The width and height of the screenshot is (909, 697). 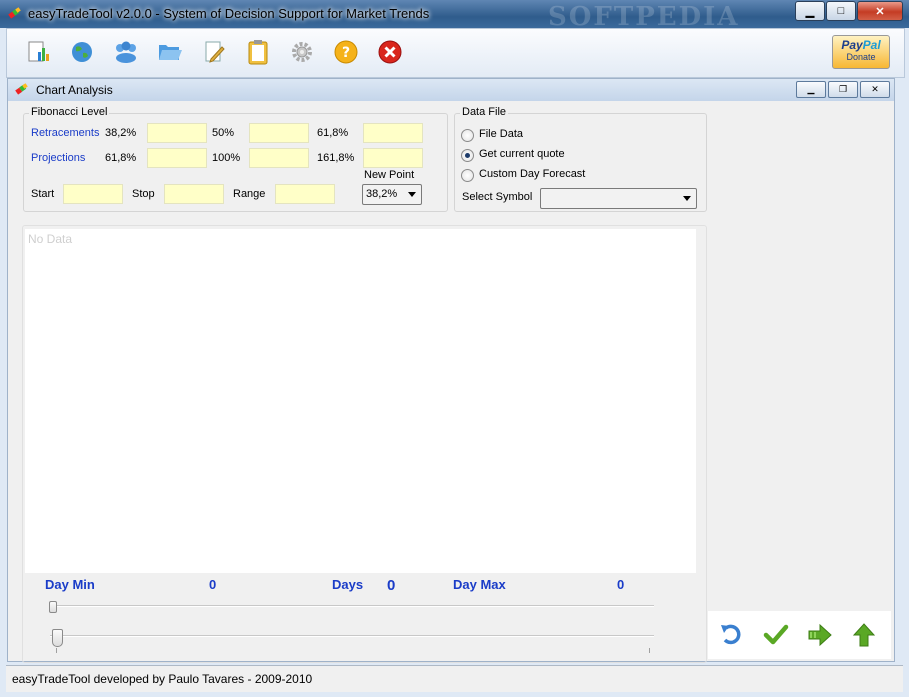 What do you see at coordinates (880, 11) in the screenshot?
I see `close-button: ✕` at bounding box center [880, 11].